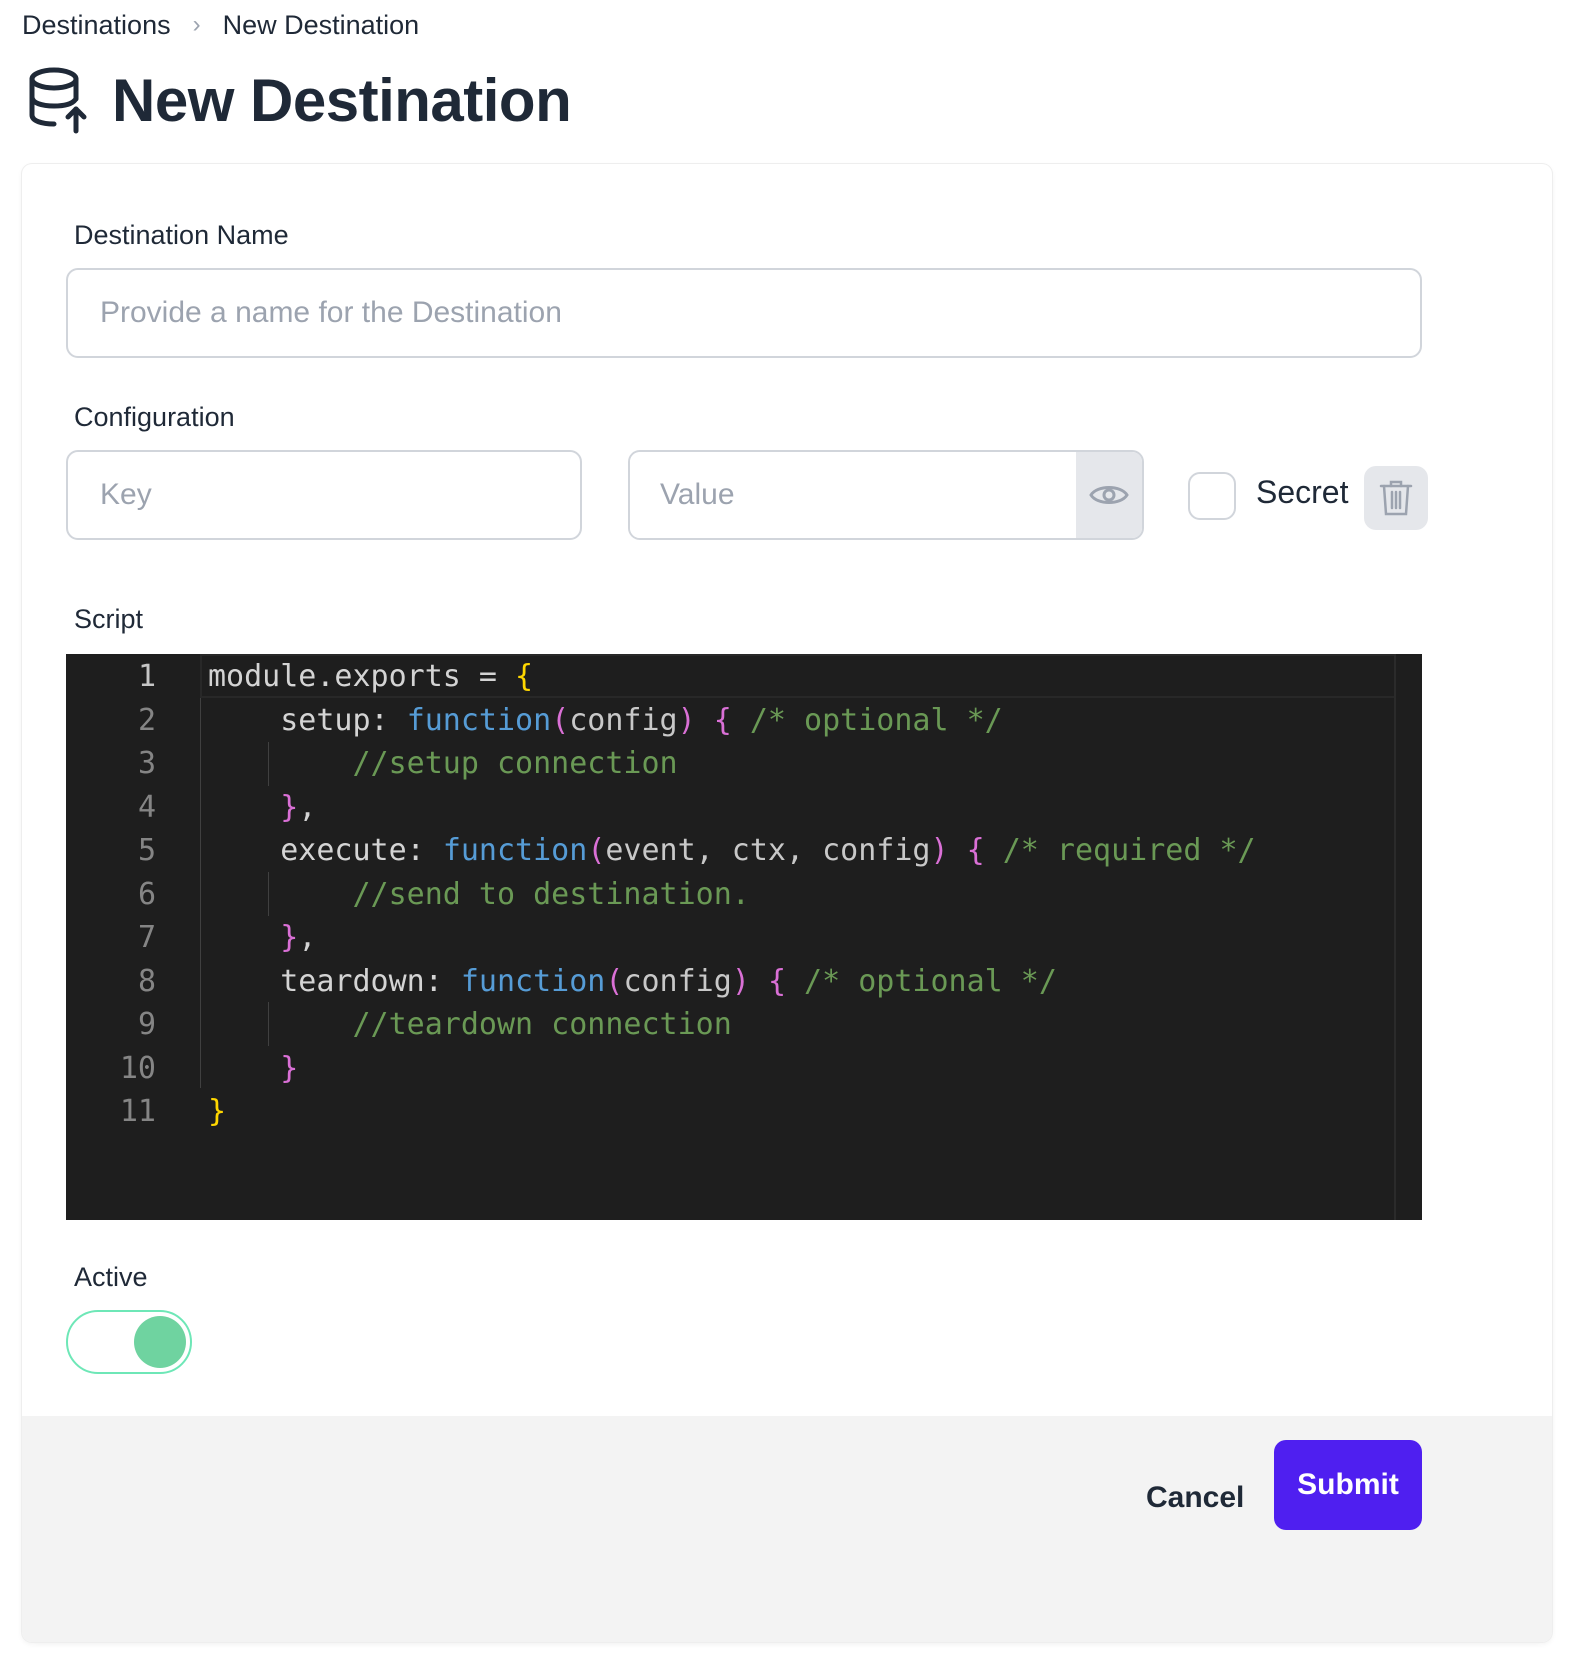  What do you see at coordinates (146, 676) in the screenshot?
I see `line-number: 1` at bounding box center [146, 676].